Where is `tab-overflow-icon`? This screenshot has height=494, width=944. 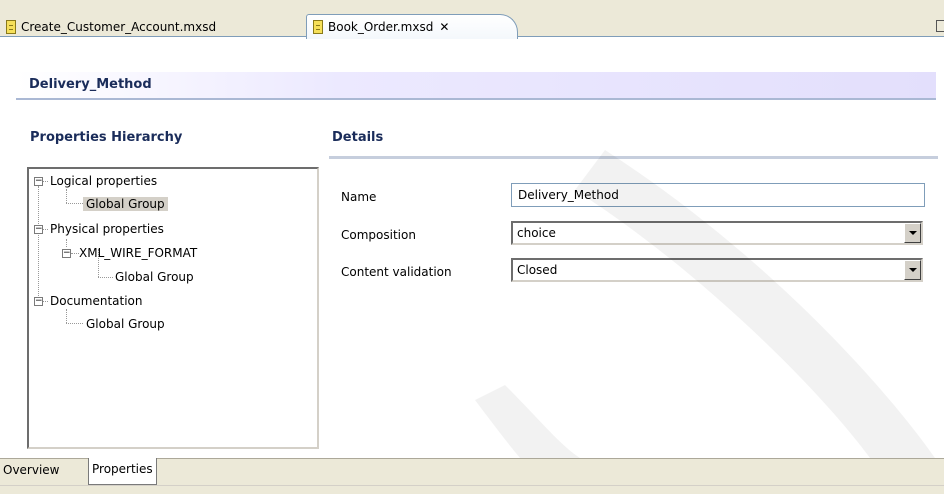 tab-overflow-icon is located at coordinates (940, 26).